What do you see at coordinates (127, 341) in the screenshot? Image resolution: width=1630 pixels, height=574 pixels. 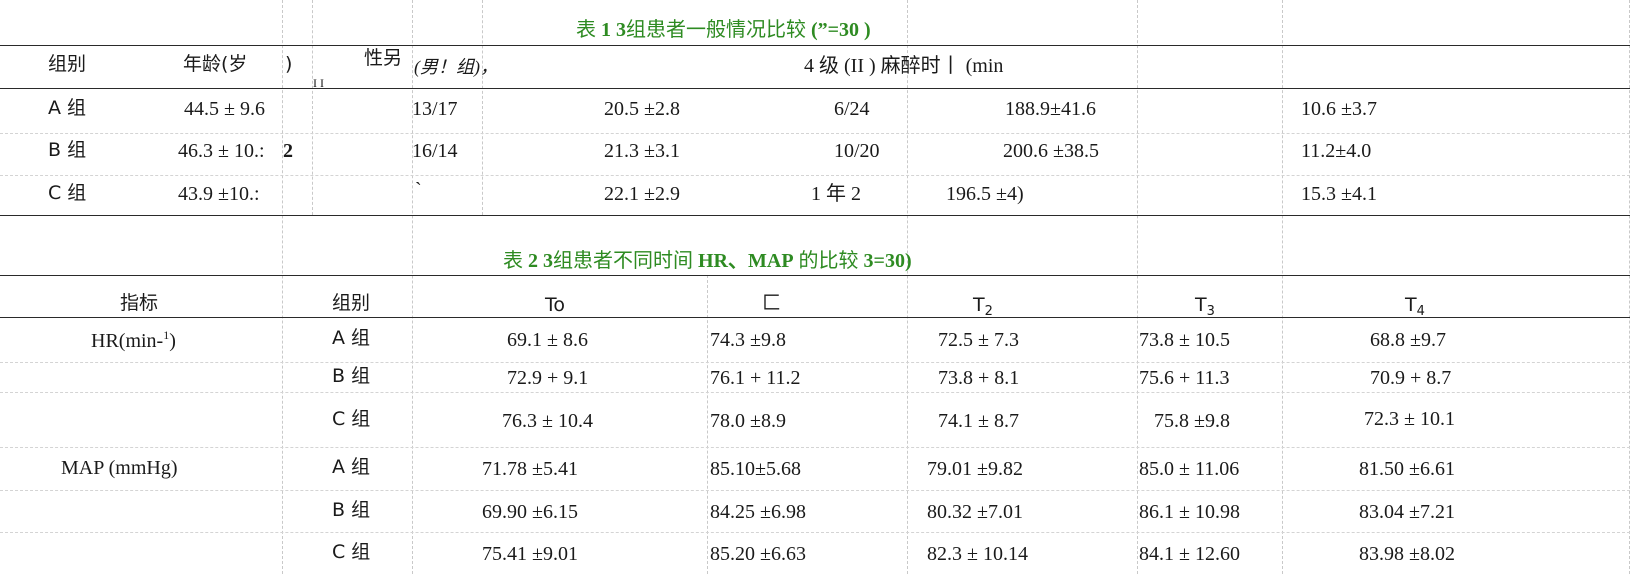 I see `hr-label-text: HR(min-` at bounding box center [127, 341].